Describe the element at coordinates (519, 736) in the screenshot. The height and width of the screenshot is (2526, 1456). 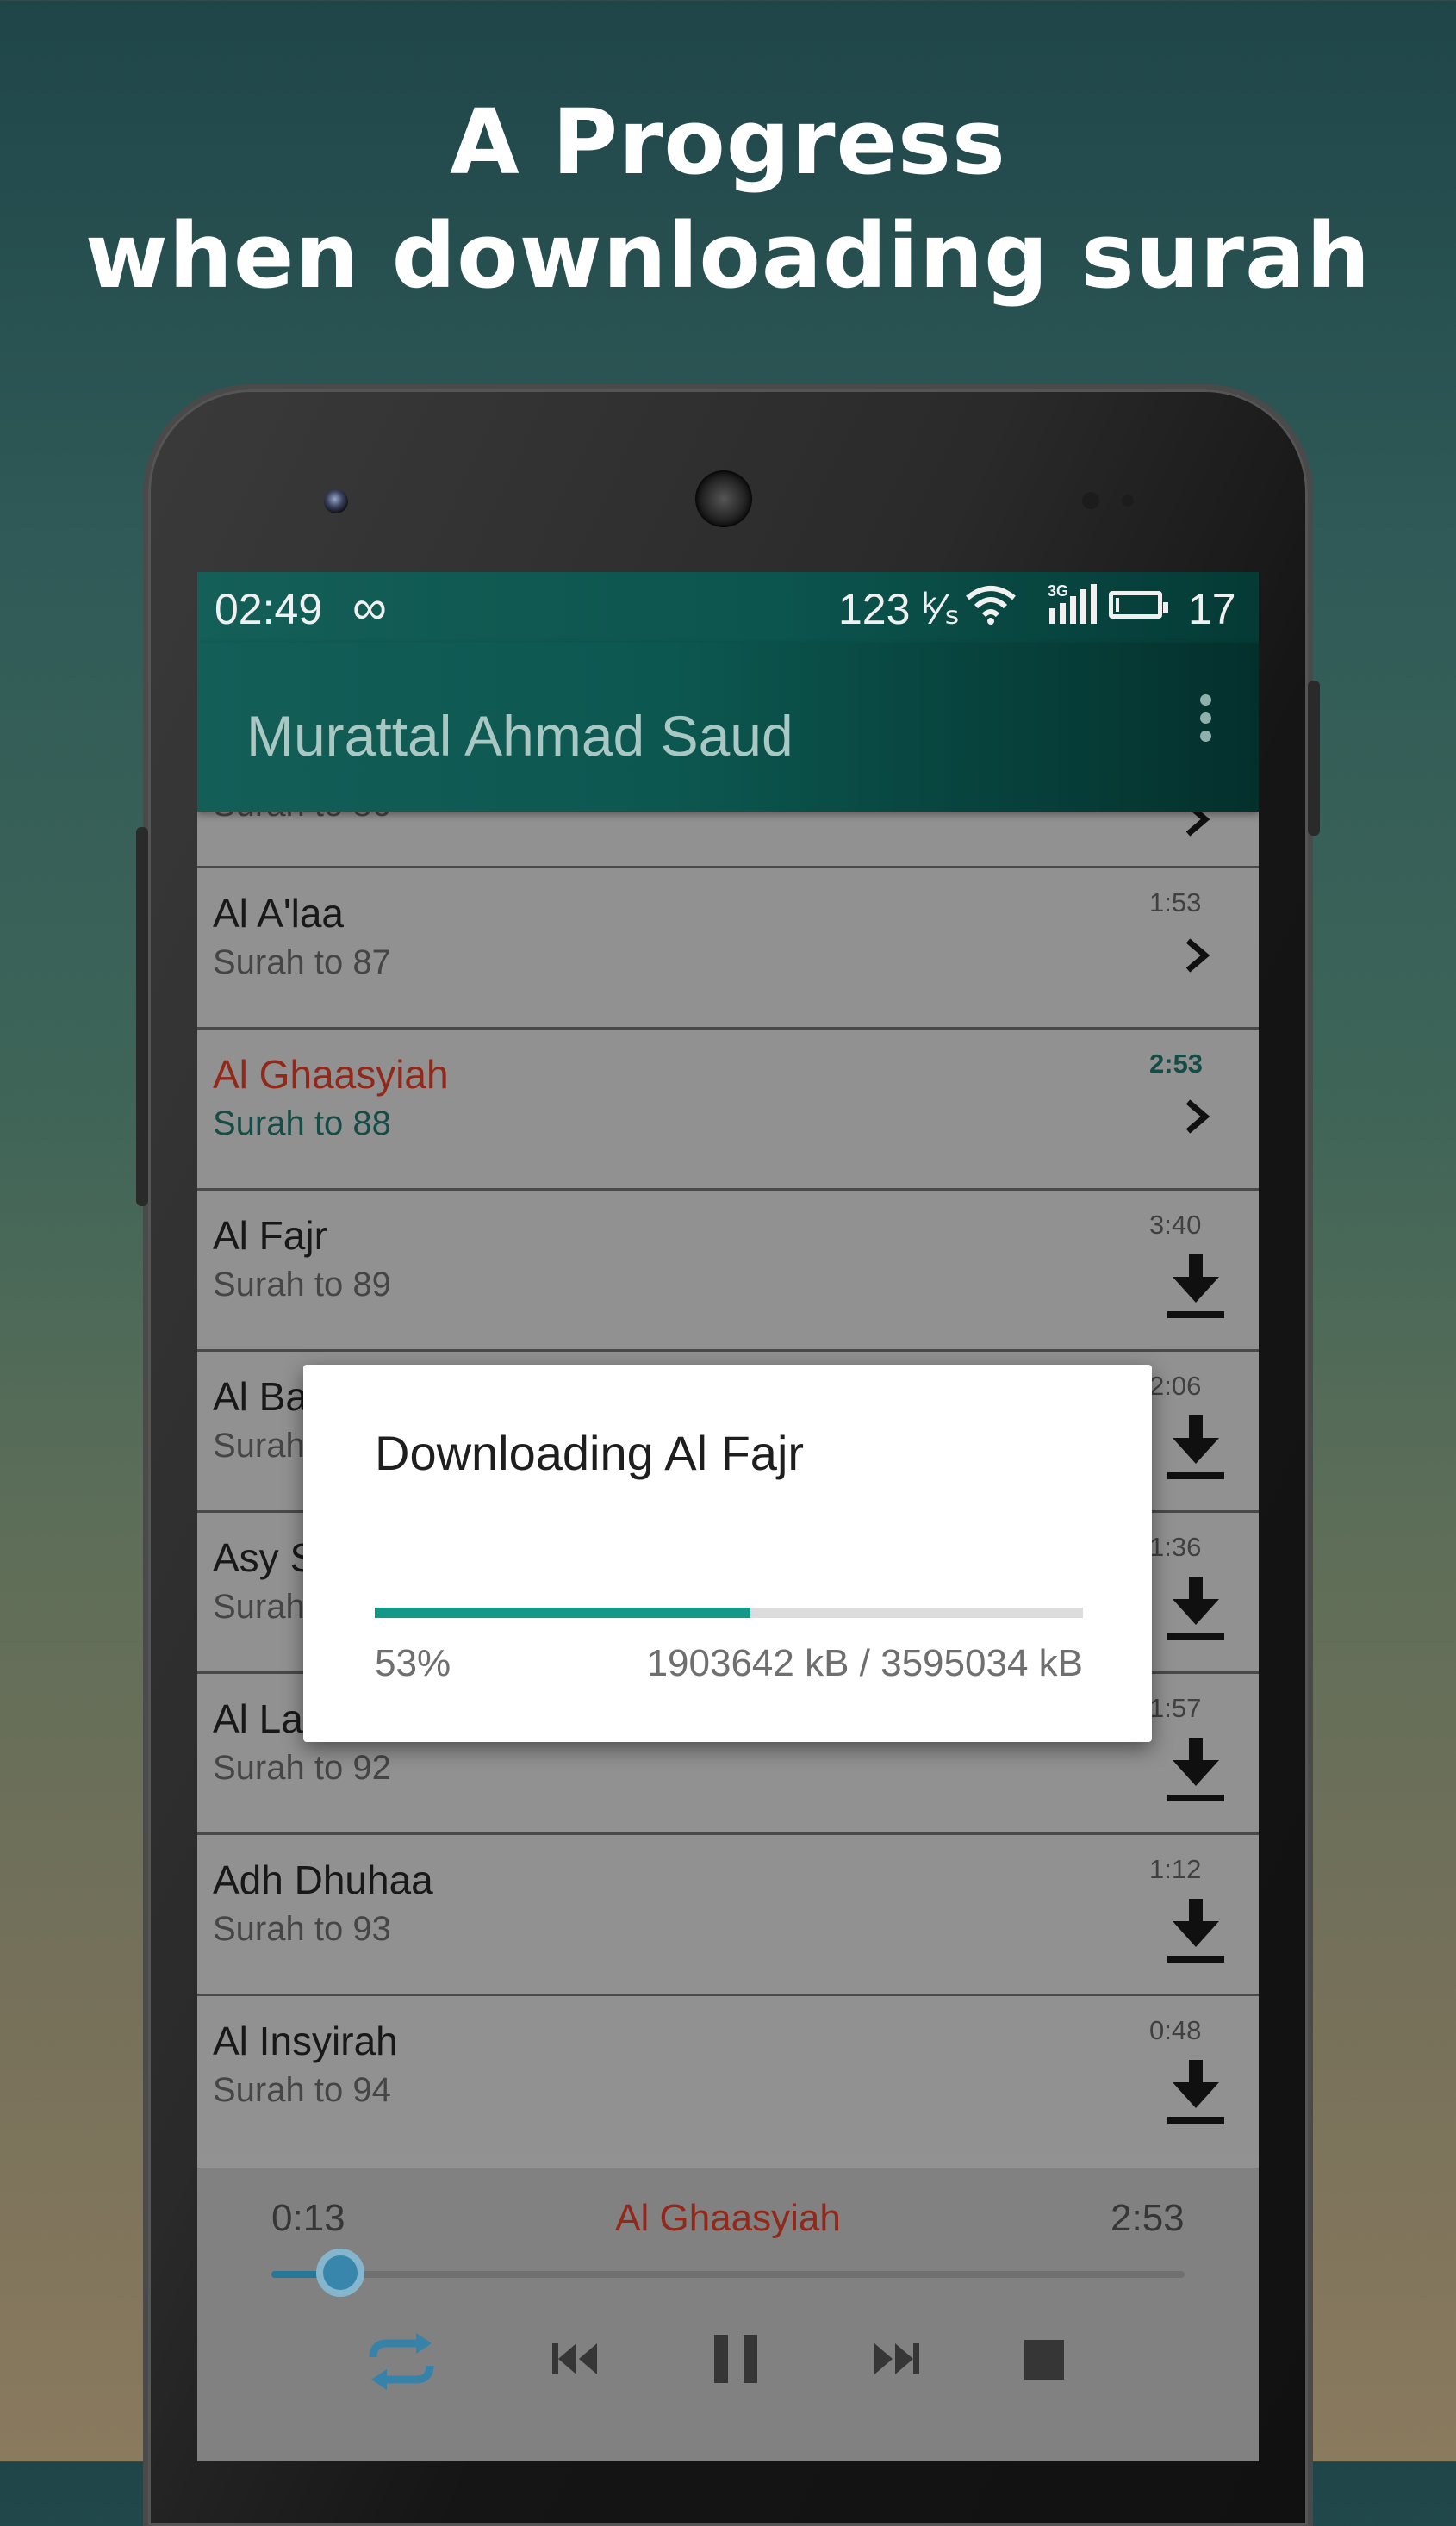
I see `app-title: Murattal Ahmad Saud` at that location.